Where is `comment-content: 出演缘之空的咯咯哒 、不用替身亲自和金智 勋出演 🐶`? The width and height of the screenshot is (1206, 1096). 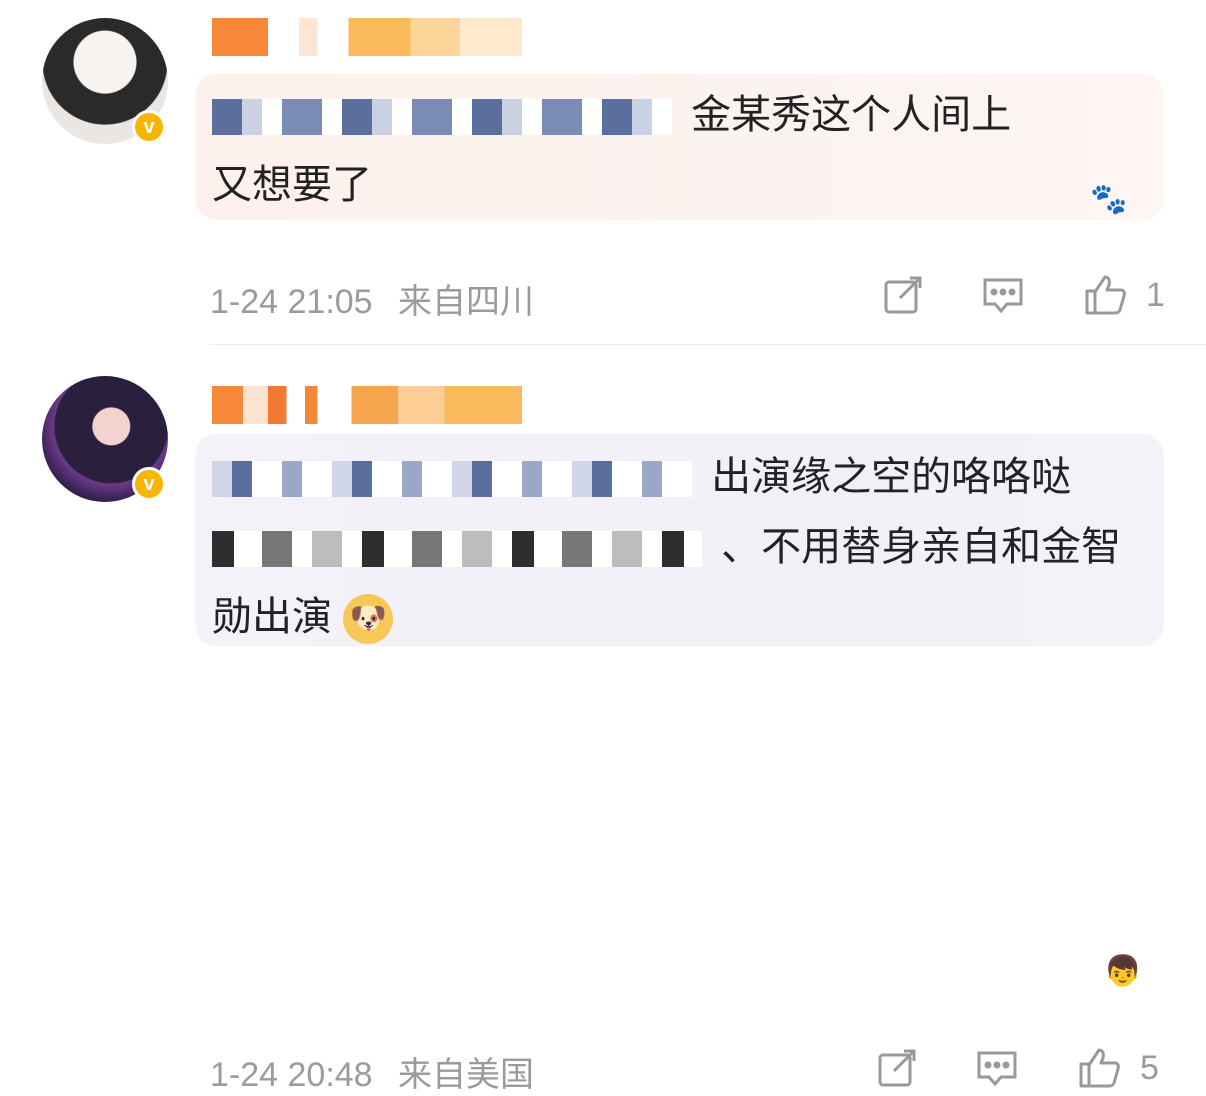
comment-content: 出演缘之空的咯咯哒 、不用替身亲自和金智 勋出演 🐶 is located at coordinates (679, 547).